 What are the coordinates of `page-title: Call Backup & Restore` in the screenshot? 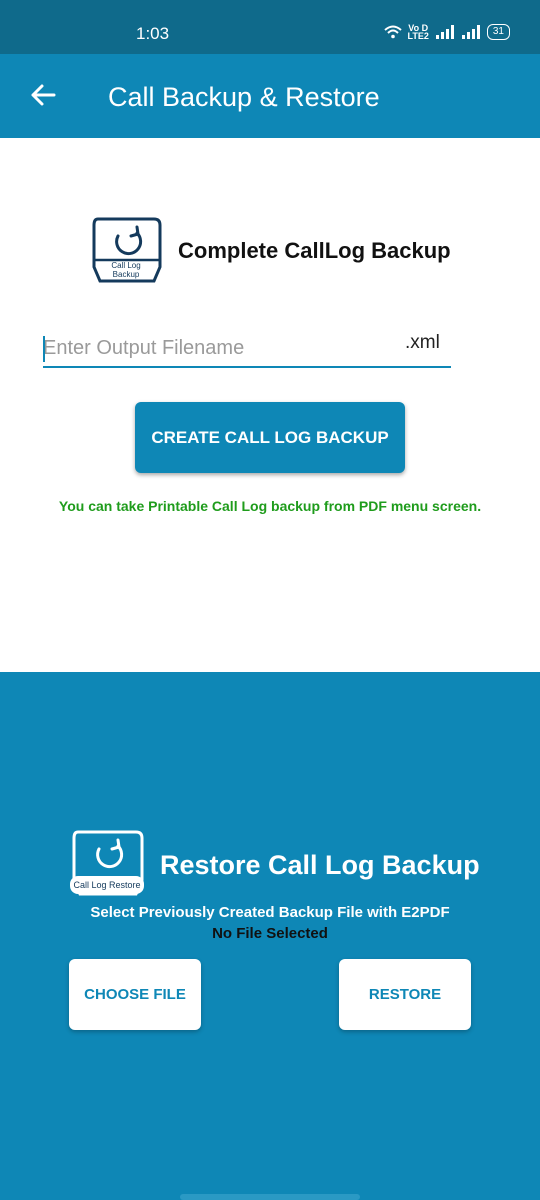 It's located at (244, 97).